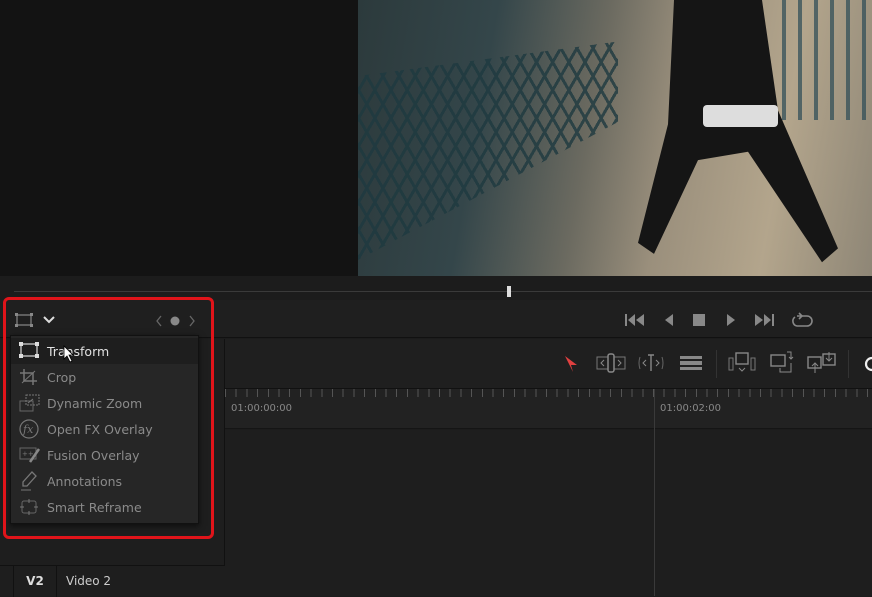 The width and height of the screenshot is (872, 597). Describe the element at coordinates (802, 320) in the screenshot. I see `loop-icon` at that location.